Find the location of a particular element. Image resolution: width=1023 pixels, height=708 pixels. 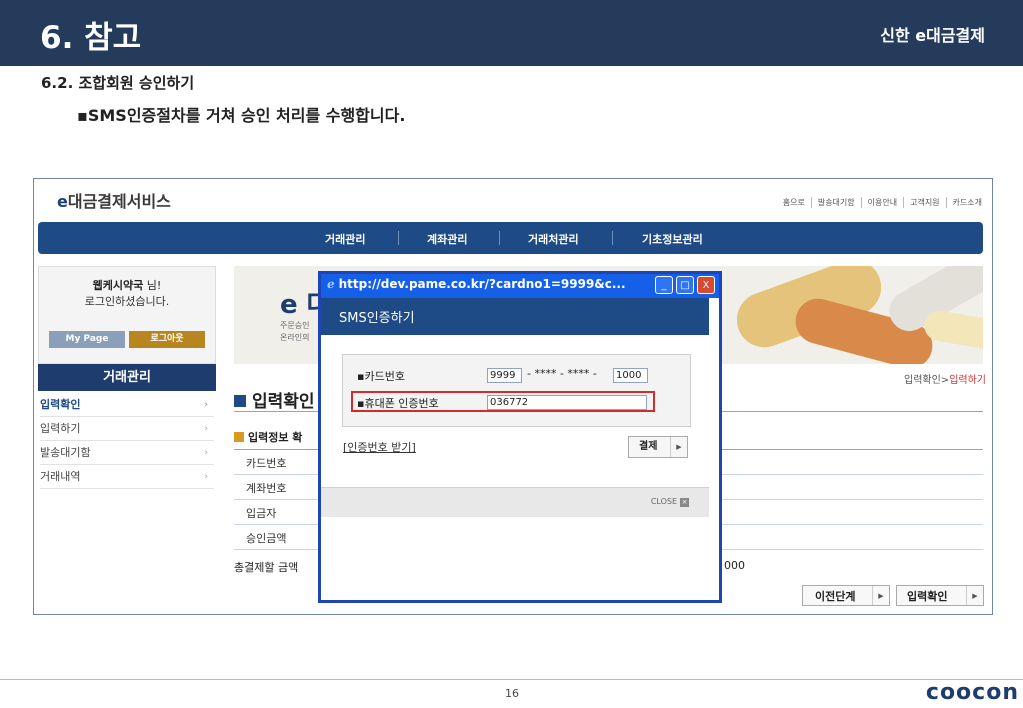

nav-account: 계좌관리 is located at coordinates (447, 239).